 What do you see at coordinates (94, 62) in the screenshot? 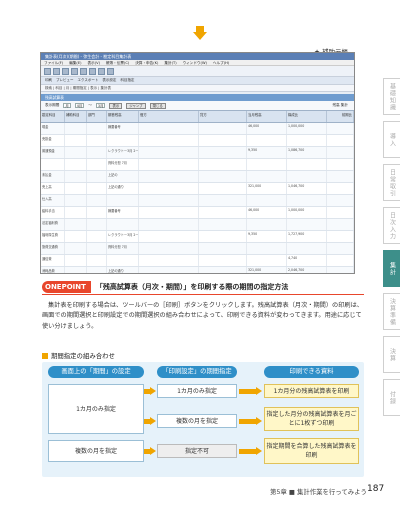
I see `menu-item: 表示(V)` at bounding box center [94, 62].